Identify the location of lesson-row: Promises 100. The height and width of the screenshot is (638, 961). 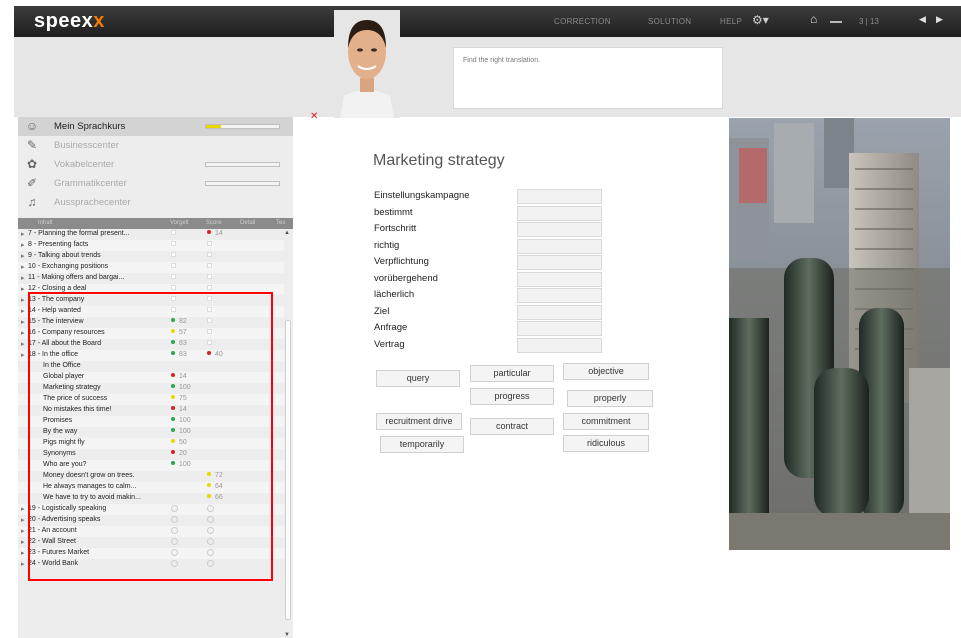
(151, 421).